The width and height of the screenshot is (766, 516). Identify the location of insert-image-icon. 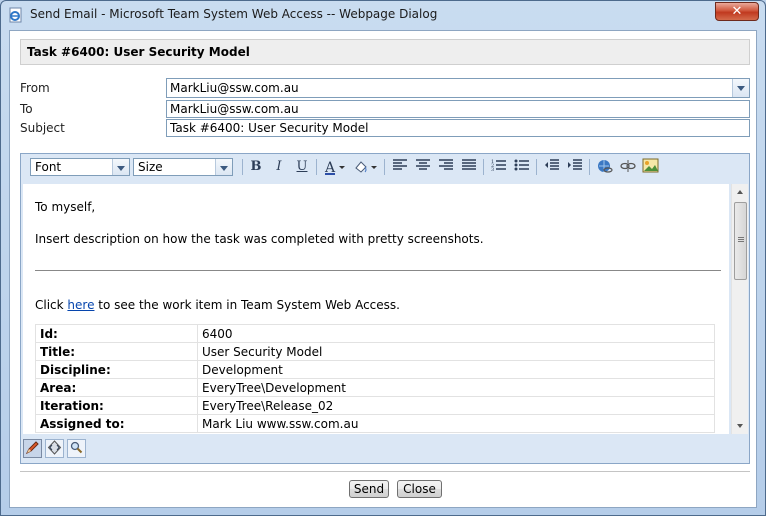
(651, 167).